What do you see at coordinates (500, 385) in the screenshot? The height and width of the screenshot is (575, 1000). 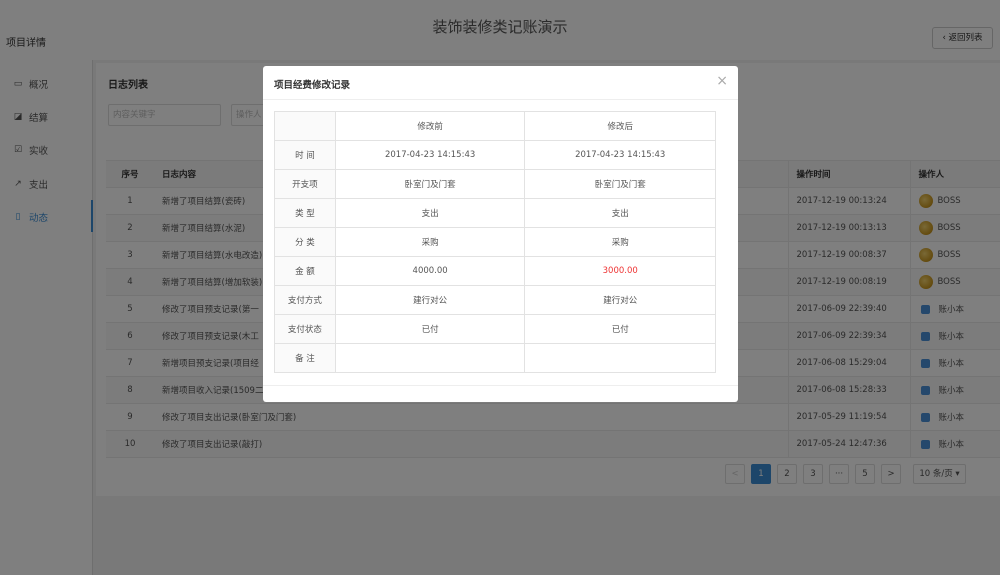 I see `modal-footer-divider` at bounding box center [500, 385].